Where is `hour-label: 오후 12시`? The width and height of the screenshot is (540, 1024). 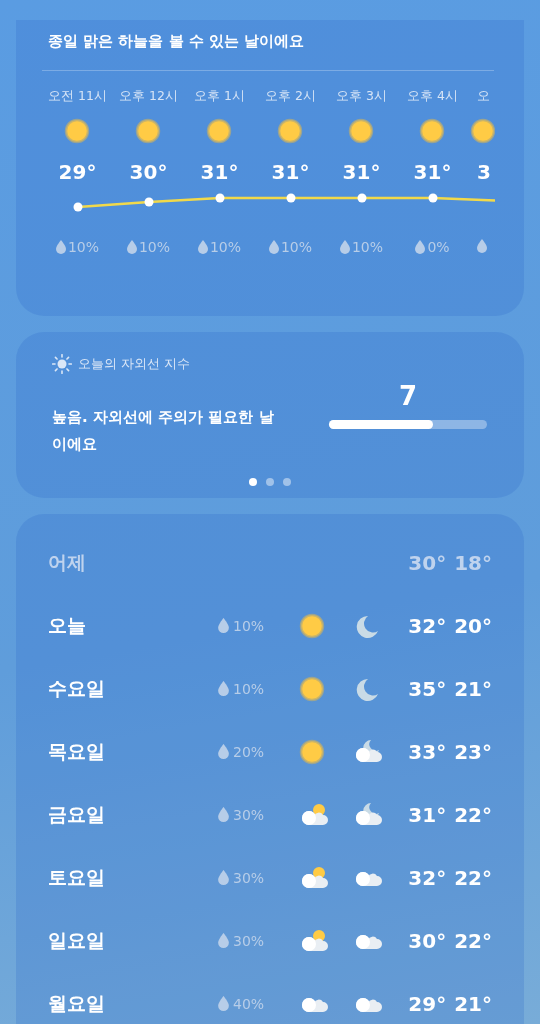 hour-label: 오후 12시 is located at coordinates (148, 96).